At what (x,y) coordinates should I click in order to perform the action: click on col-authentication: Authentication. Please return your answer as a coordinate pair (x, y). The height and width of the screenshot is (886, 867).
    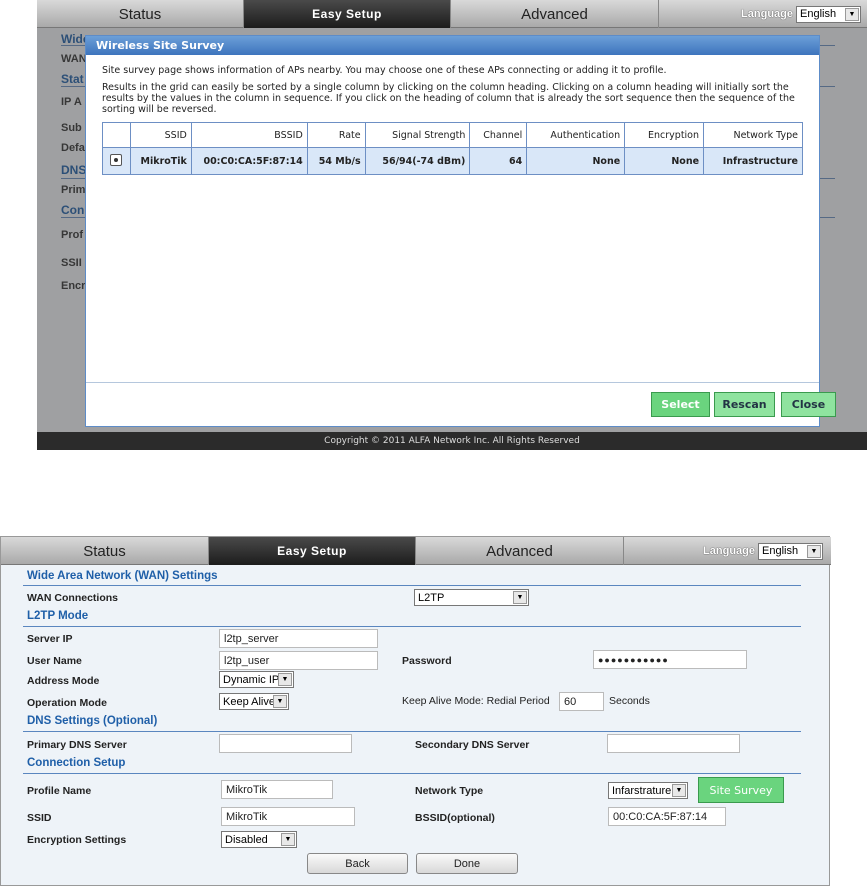
    Looking at the image, I should click on (576, 135).